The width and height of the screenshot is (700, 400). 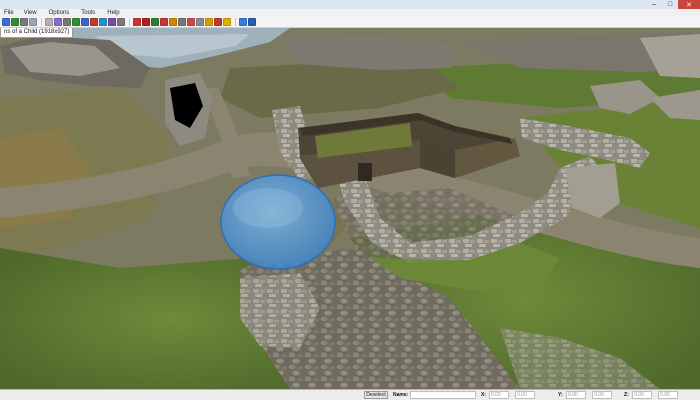 I want to click on menu-file: File, so click(x=10, y=13).